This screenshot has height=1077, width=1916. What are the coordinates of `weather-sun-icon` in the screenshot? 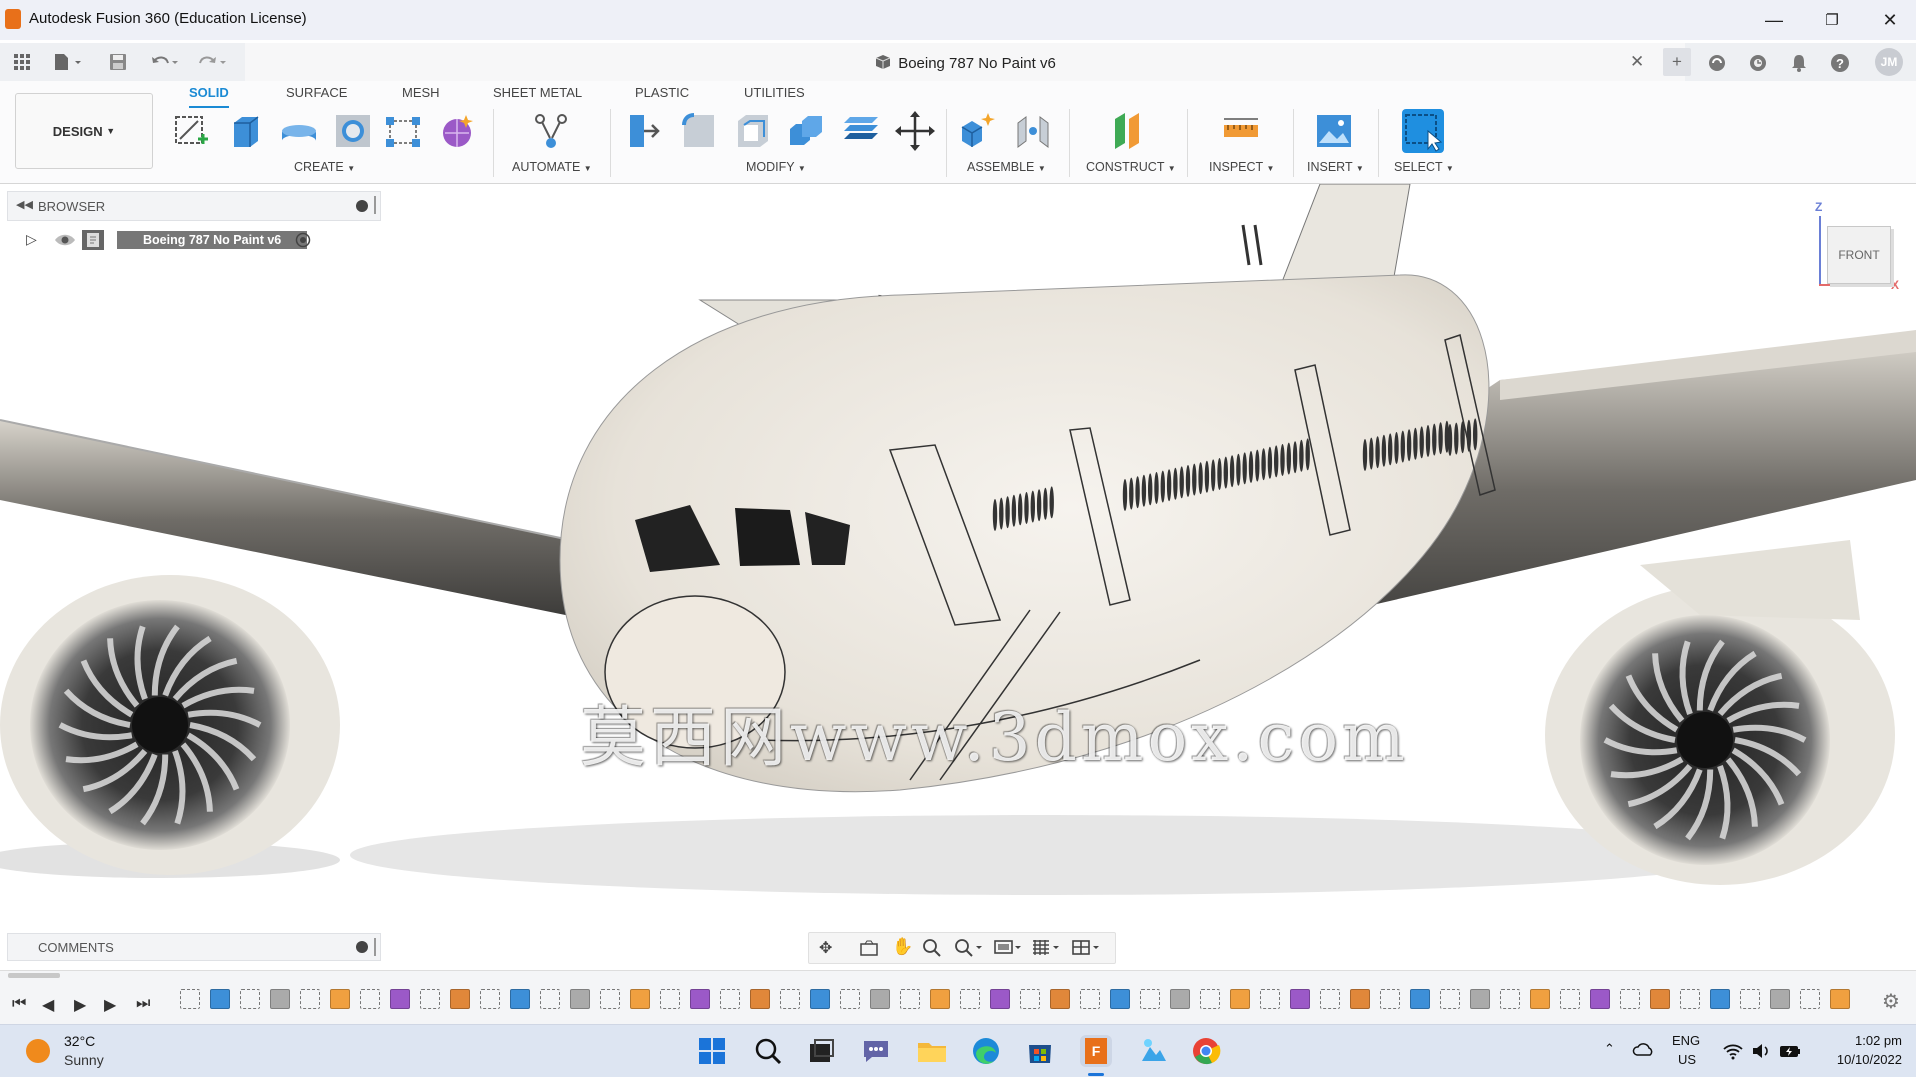 It's located at (38, 1051).